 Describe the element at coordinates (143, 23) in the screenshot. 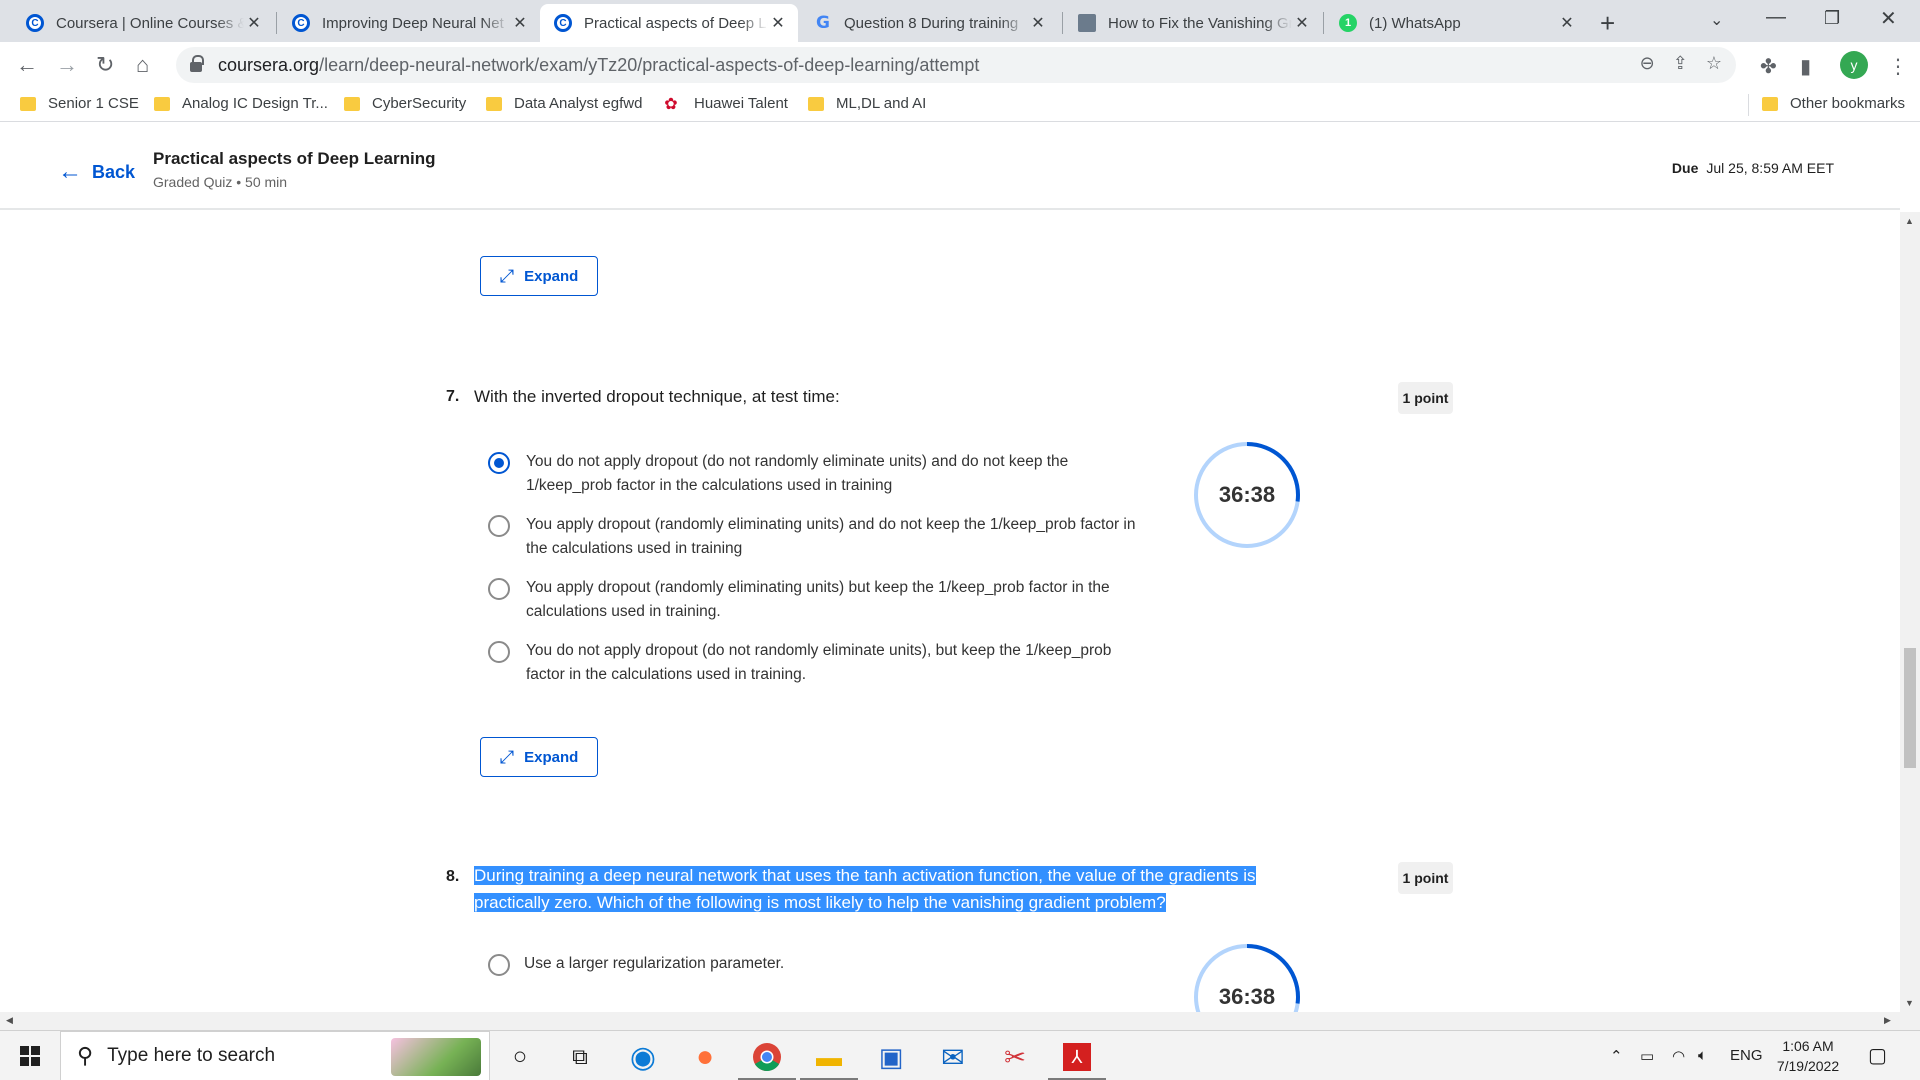

I see `tab-coursera-home: C Coursera | Online Courses & ✕` at that location.